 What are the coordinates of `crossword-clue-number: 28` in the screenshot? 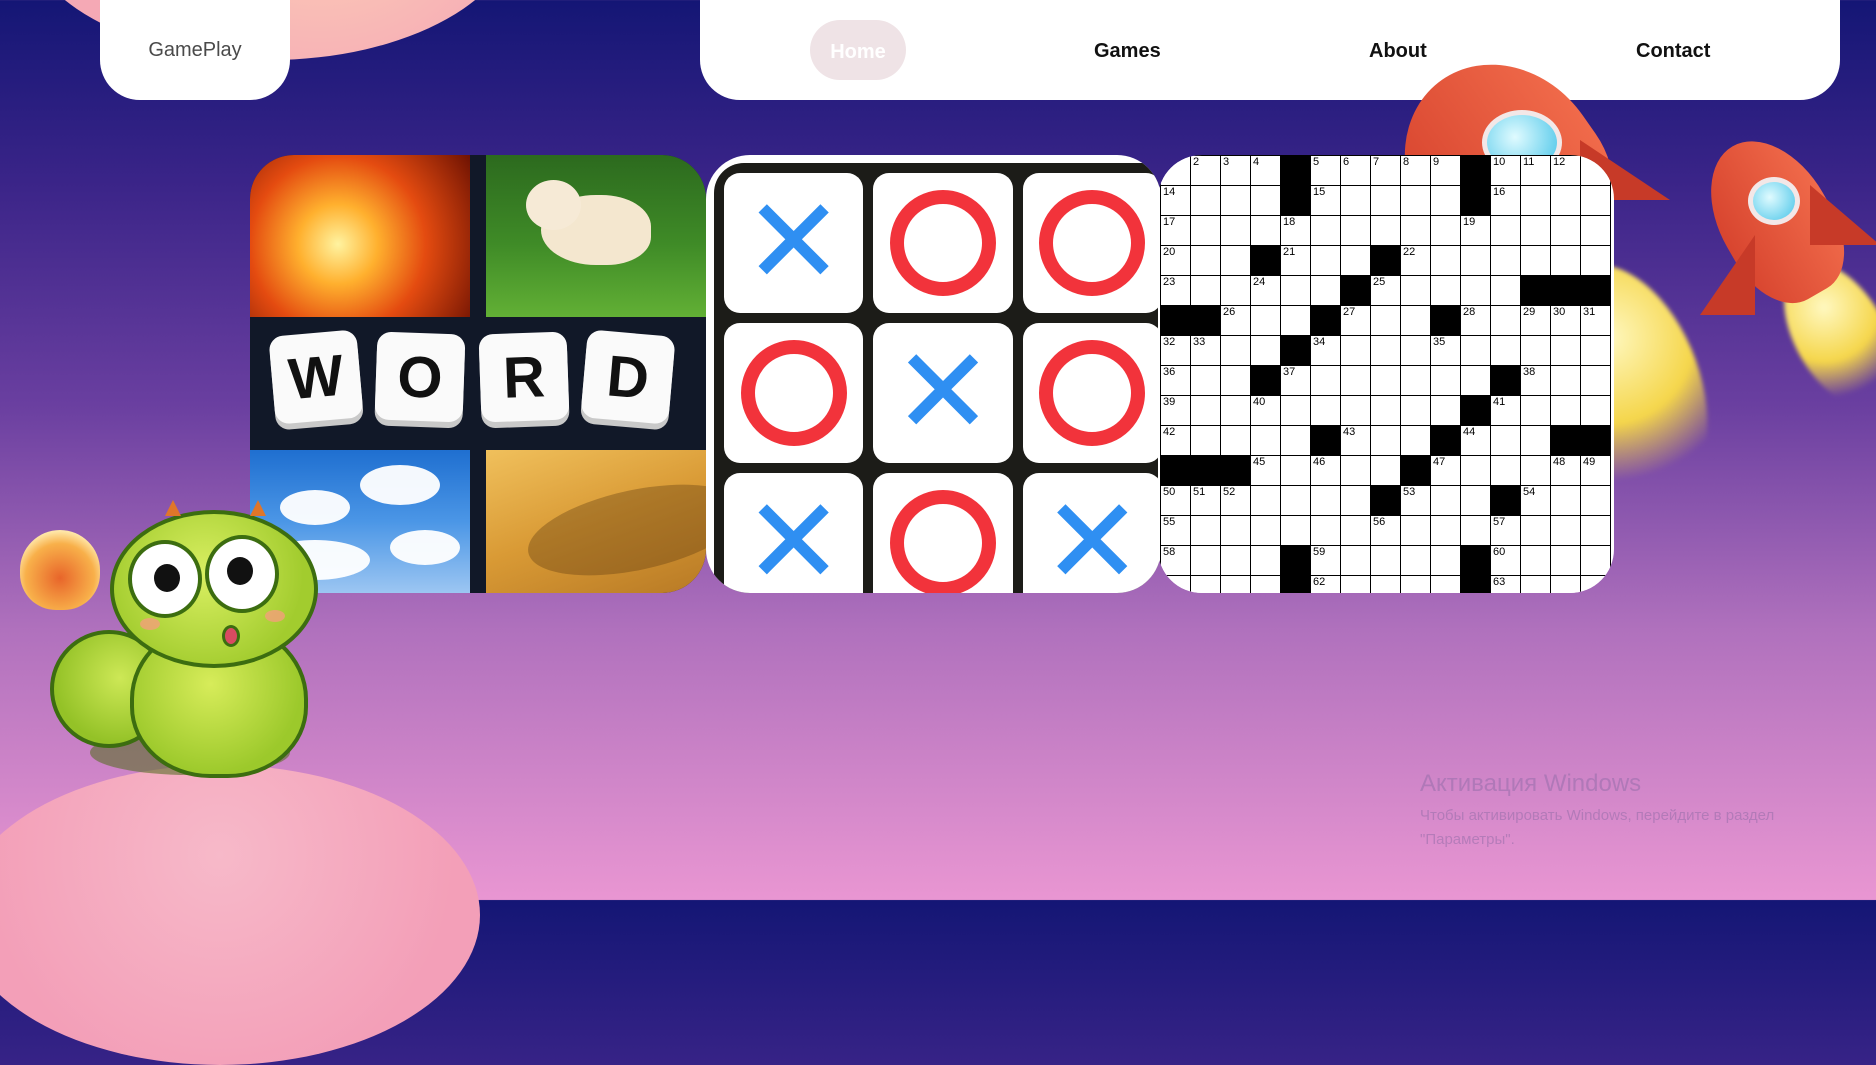 It's located at (1469, 312).